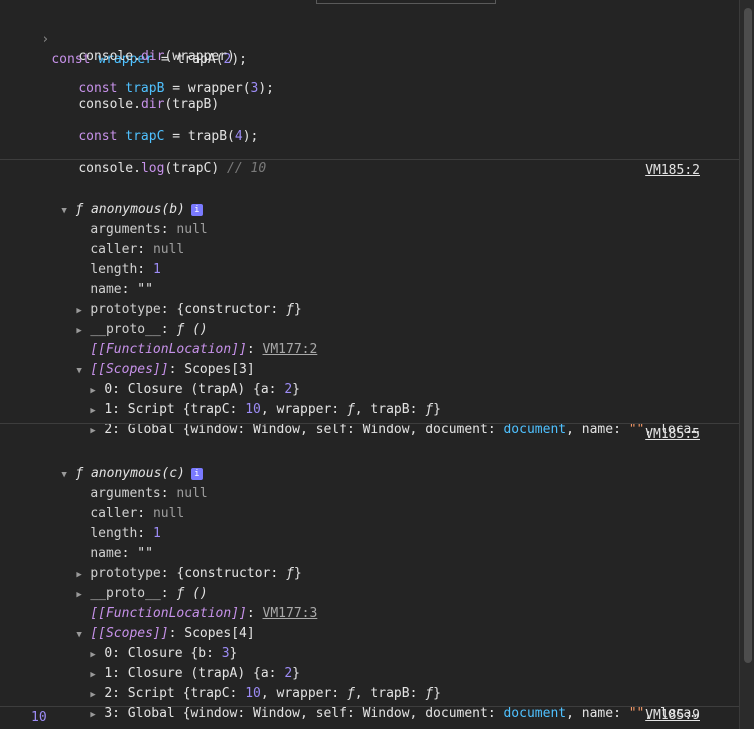 The width and height of the screenshot is (754, 729). Describe the element at coordinates (290, 613) in the screenshot. I see `location-link: VM177:3` at that location.